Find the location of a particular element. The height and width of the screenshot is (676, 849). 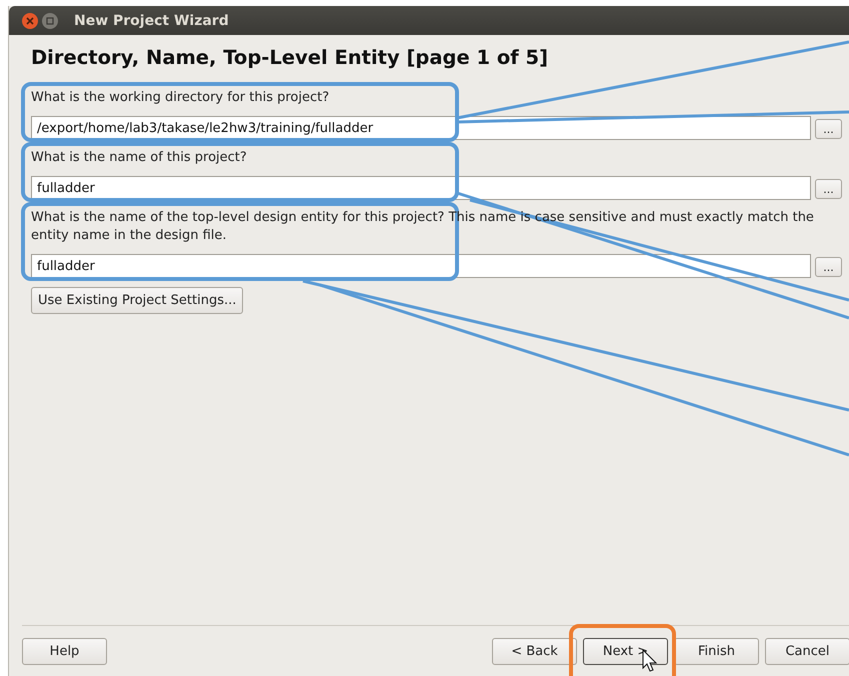

nav-button: Cancel is located at coordinates (807, 651).